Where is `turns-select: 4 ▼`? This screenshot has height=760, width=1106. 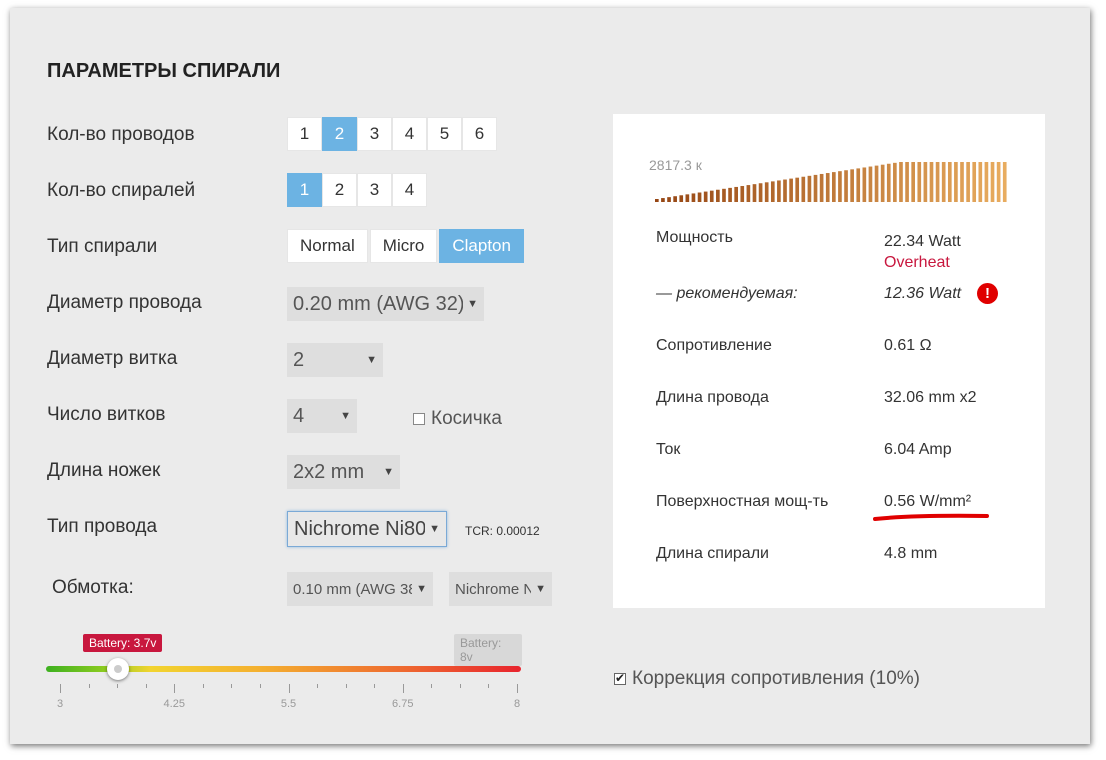
turns-select: 4 ▼ is located at coordinates (322, 416).